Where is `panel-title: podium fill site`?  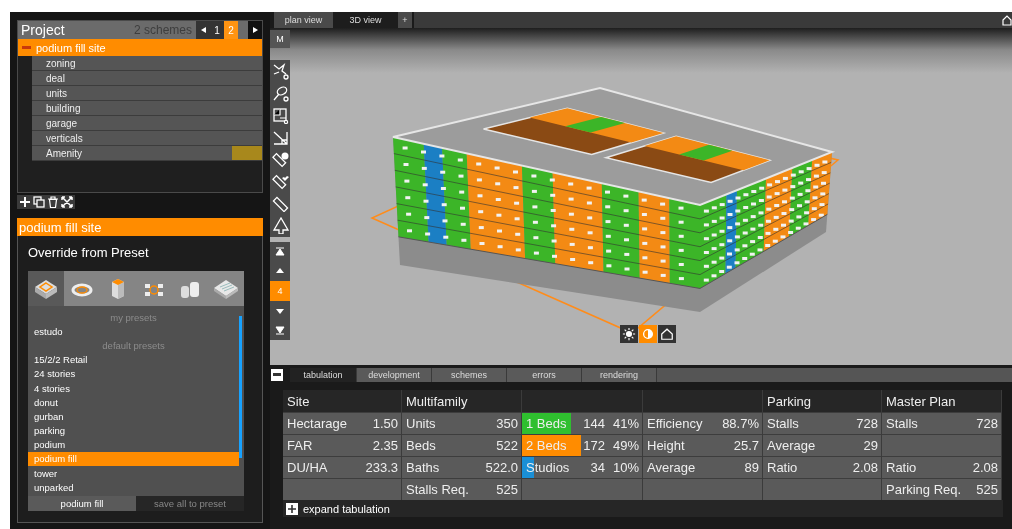 panel-title: podium fill site is located at coordinates (140, 227).